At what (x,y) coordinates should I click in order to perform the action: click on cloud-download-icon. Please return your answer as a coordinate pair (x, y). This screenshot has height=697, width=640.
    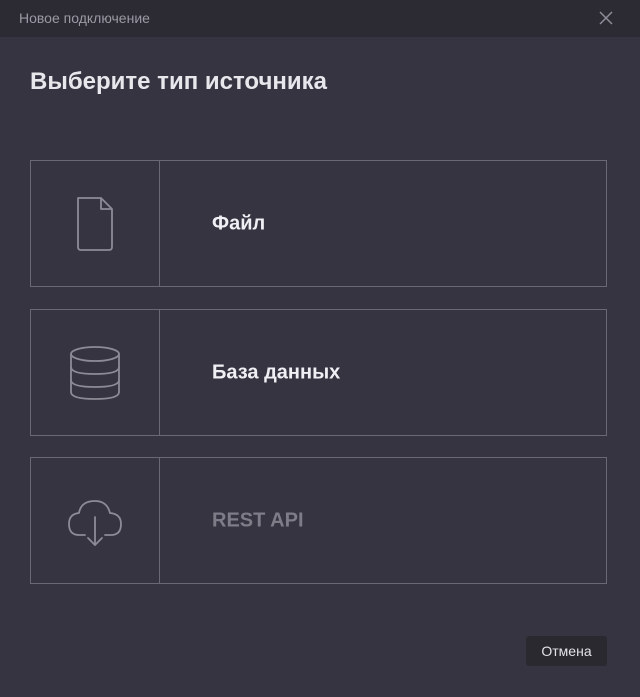
    Looking at the image, I should click on (95, 522).